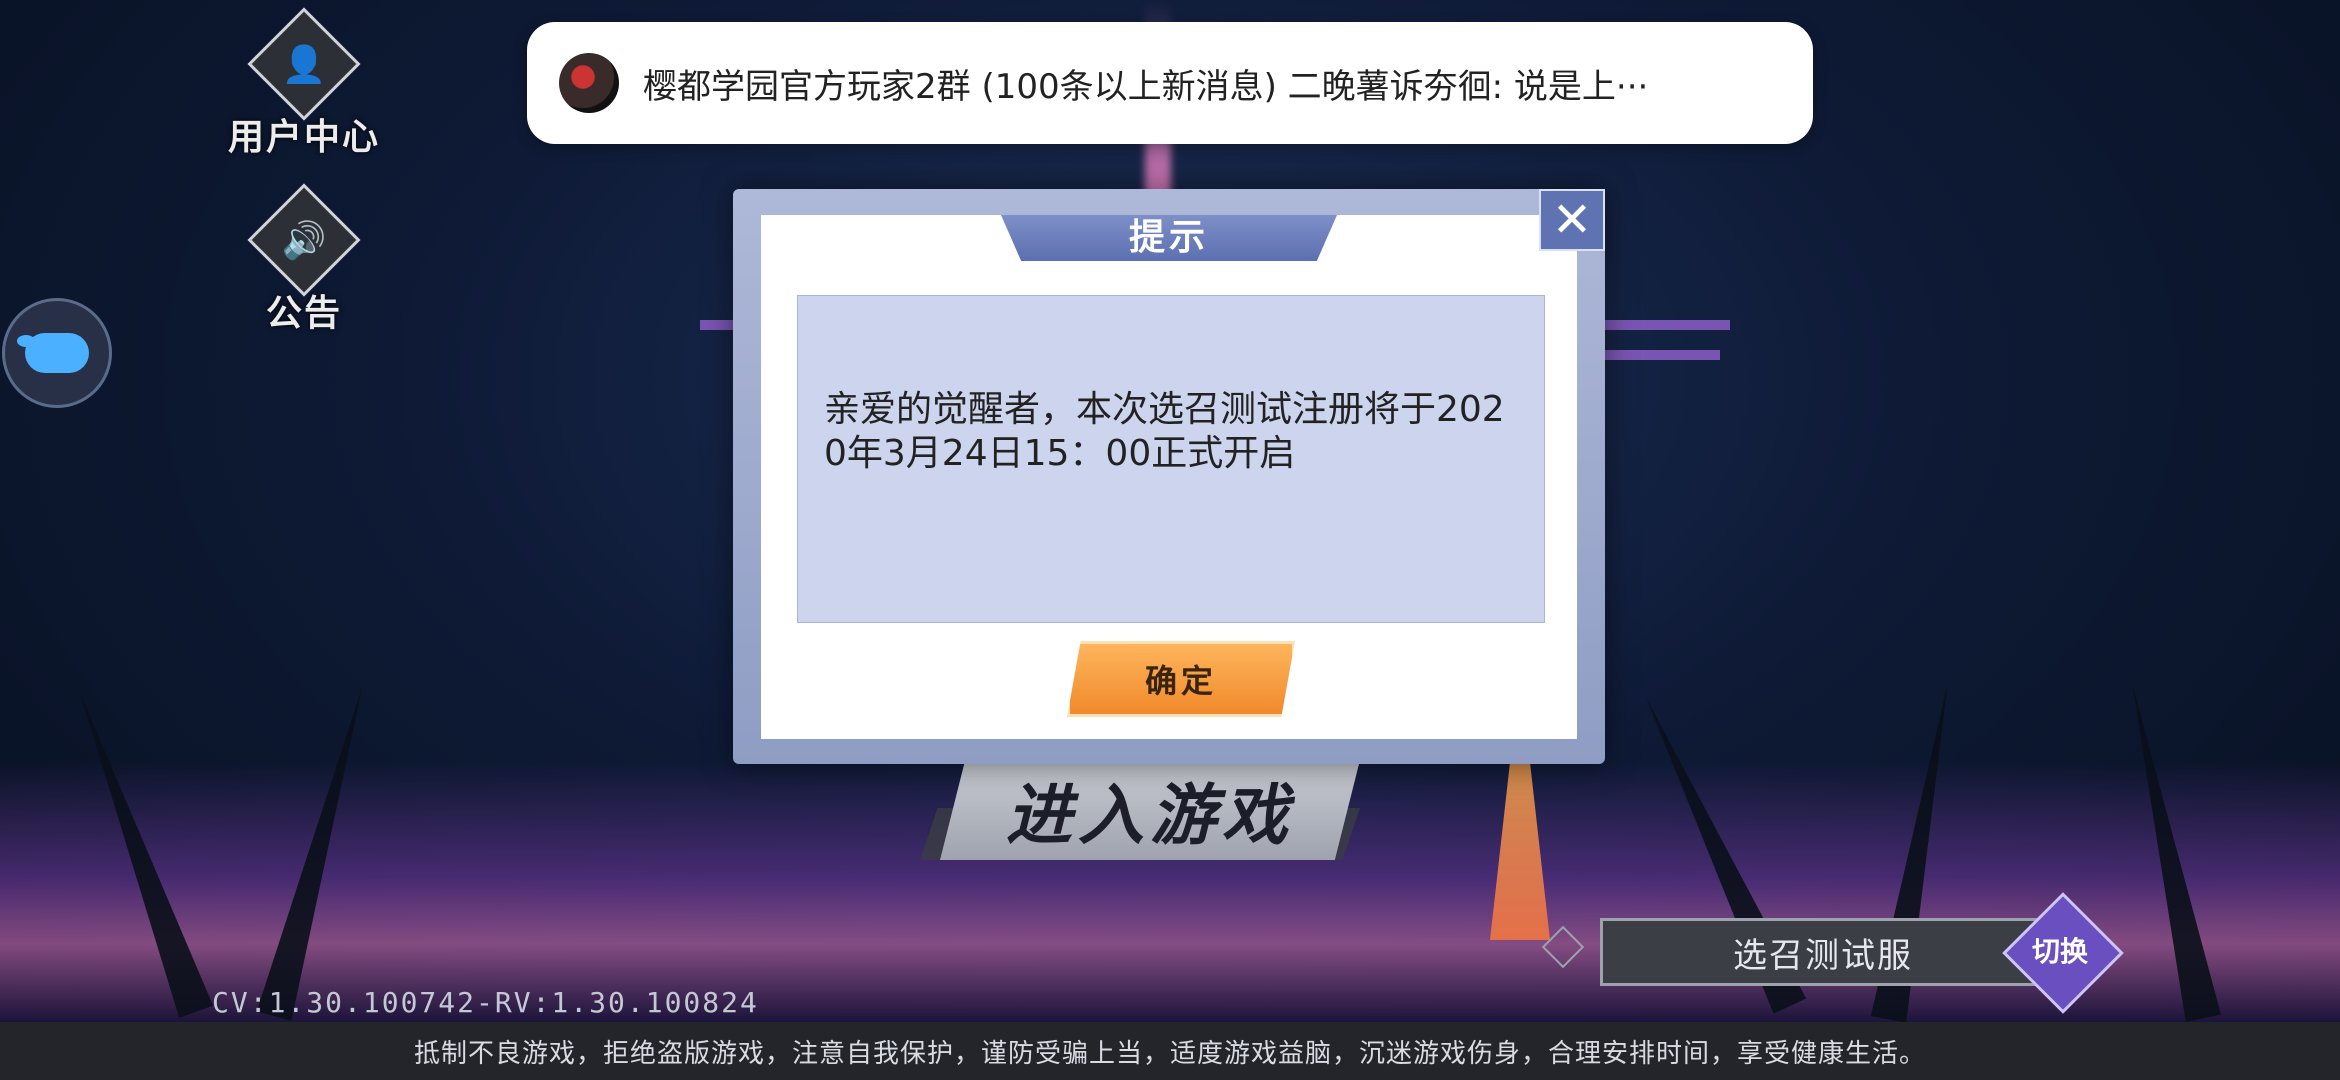 This screenshot has width=2340, height=1080. What do you see at coordinates (304, 64) in the screenshot?
I see `user-icon: 👤` at bounding box center [304, 64].